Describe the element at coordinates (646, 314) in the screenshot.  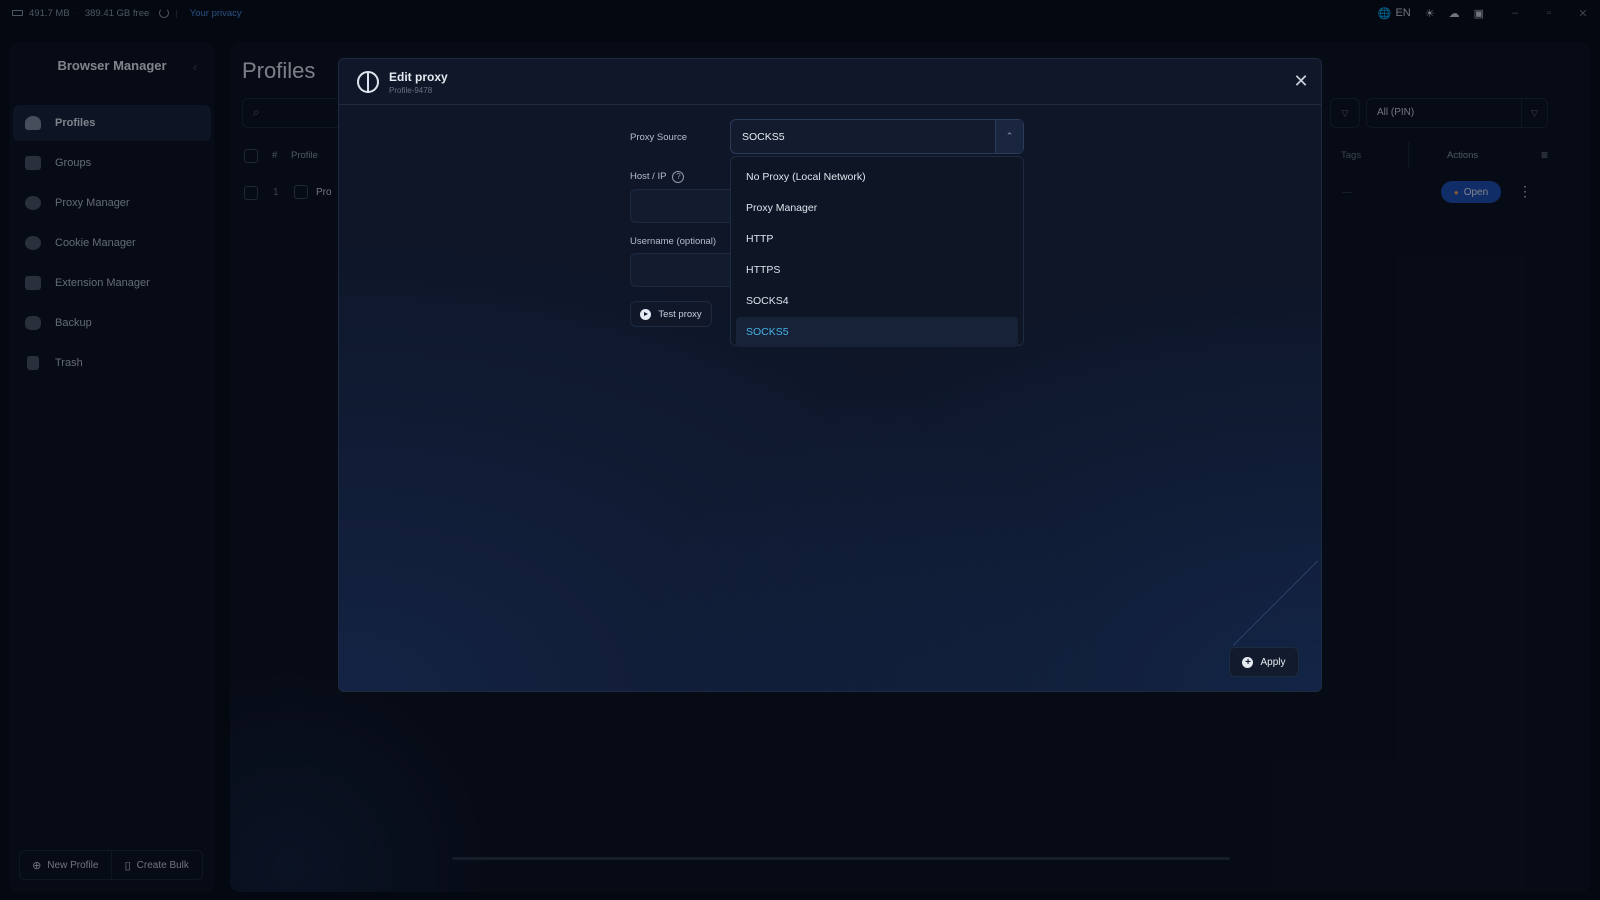
I see `play-icon` at that location.